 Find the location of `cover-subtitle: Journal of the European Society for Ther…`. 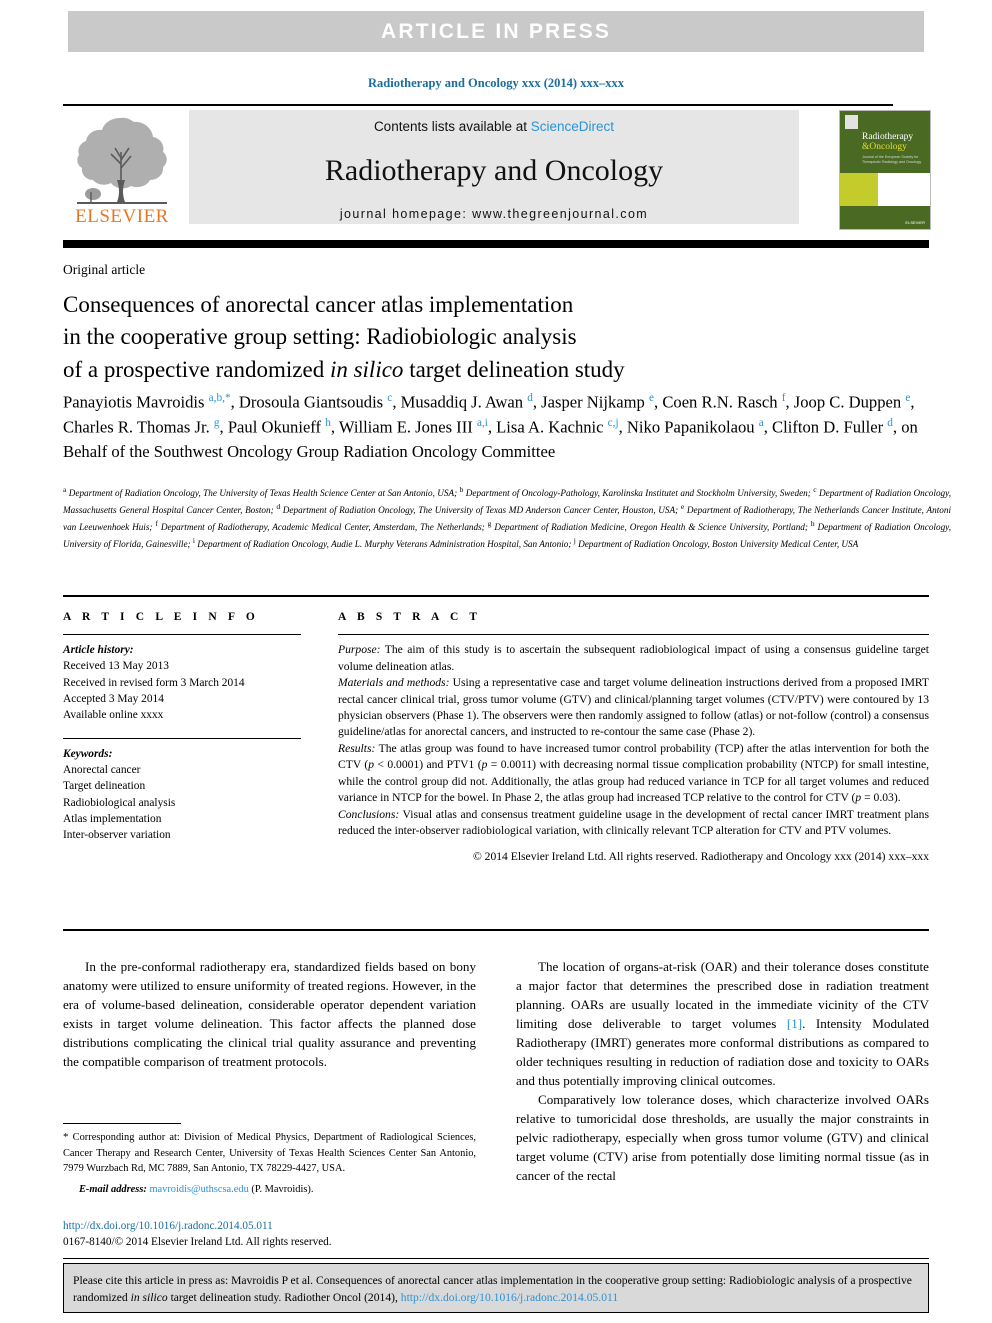

cover-subtitle: Journal of the European Society for Ther… is located at coordinates (892, 160).